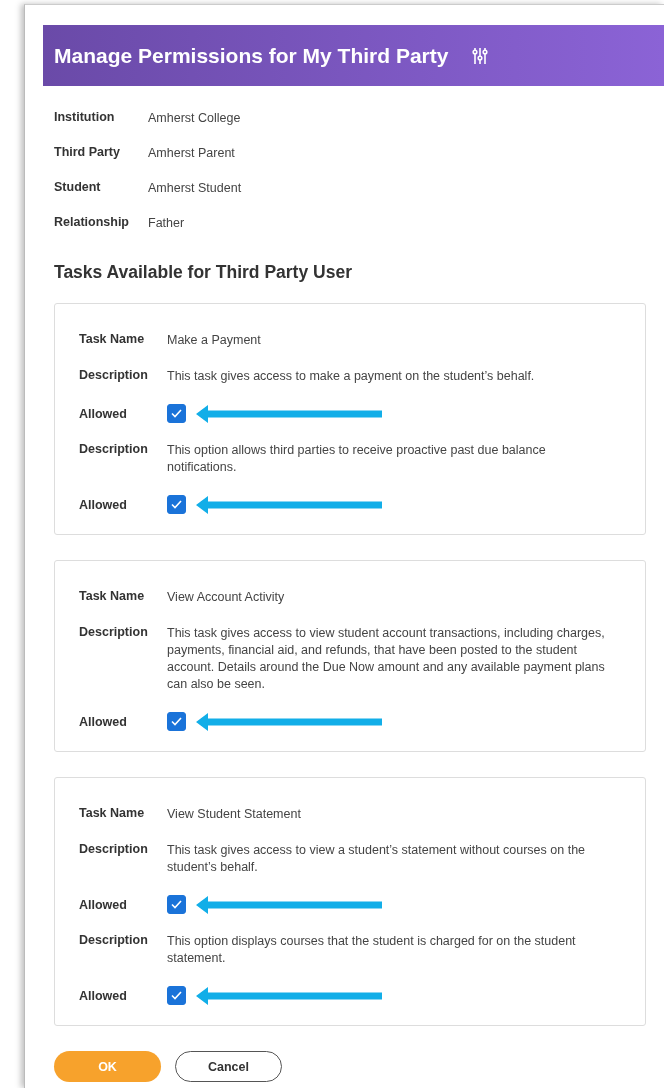  What do you see at coordinates (228, 1066) in the screenshot?
I see `cancel-button: Cancel` at bounding box center [228, 1066].